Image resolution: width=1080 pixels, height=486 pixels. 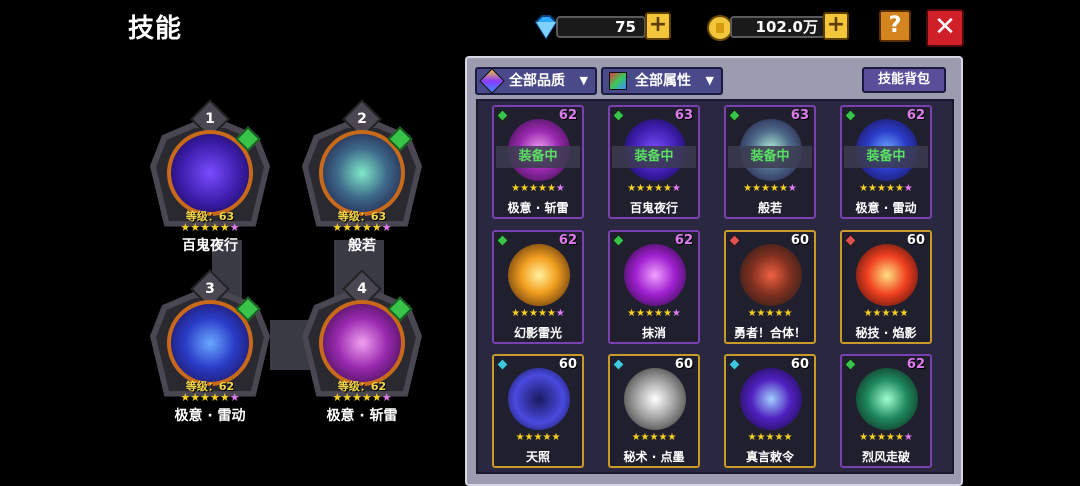 What do you see at coordinates (155, 29) in the screenshot?
I see `page-title: 技能` at bounding box center [155, 29].